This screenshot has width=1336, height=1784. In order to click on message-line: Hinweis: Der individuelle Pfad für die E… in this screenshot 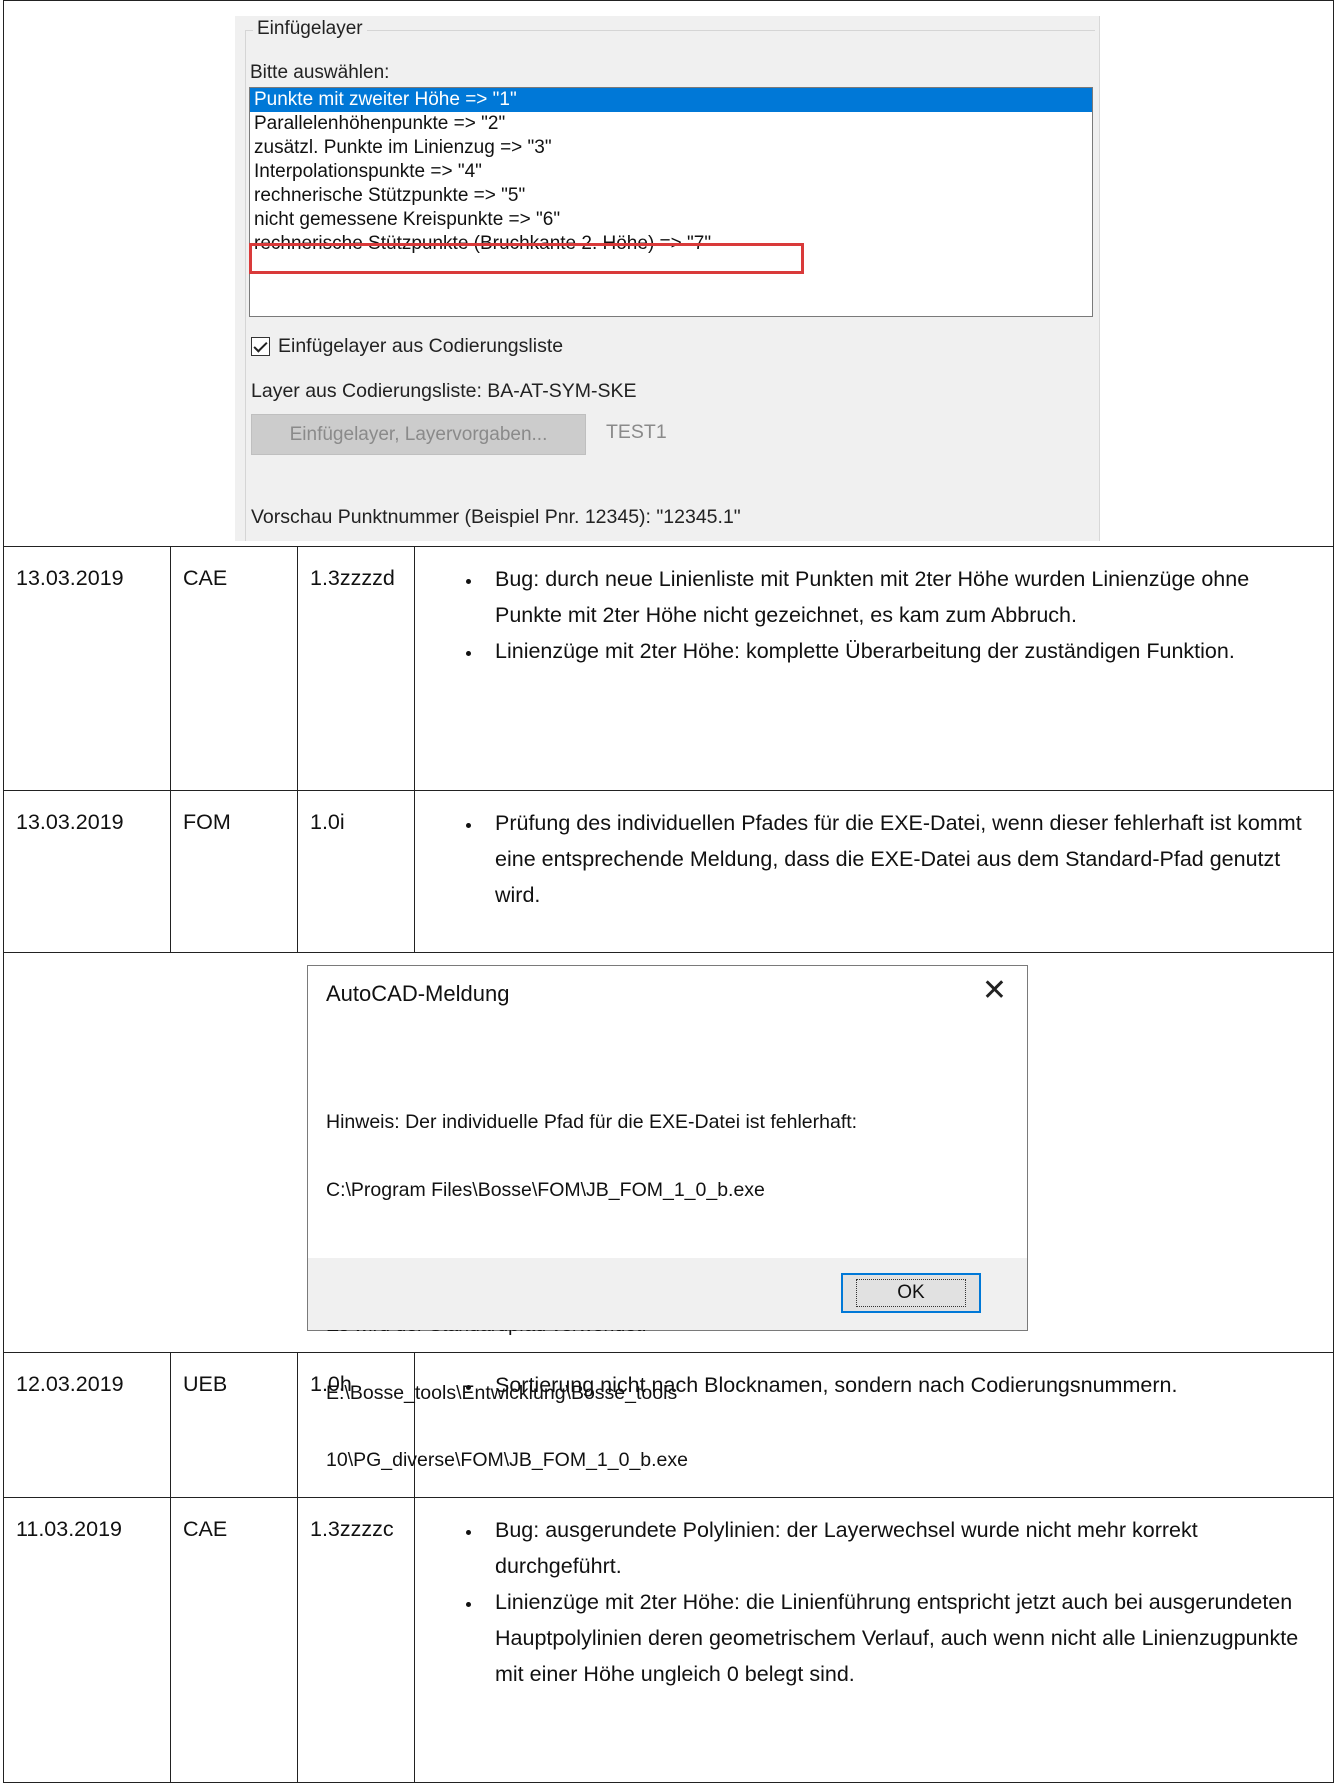, I will do `click(592, 1122)`.